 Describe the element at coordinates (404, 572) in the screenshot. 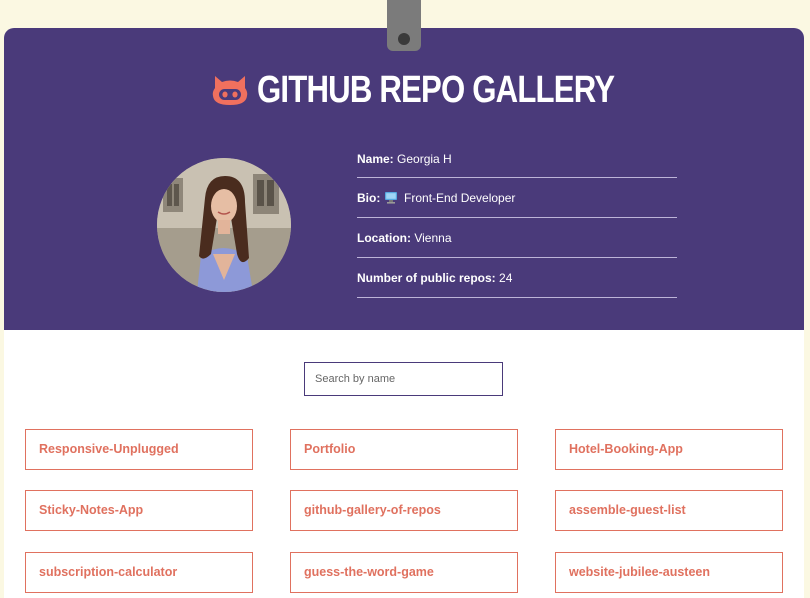

I see `repo-item: guess-the-word-game` at that location.